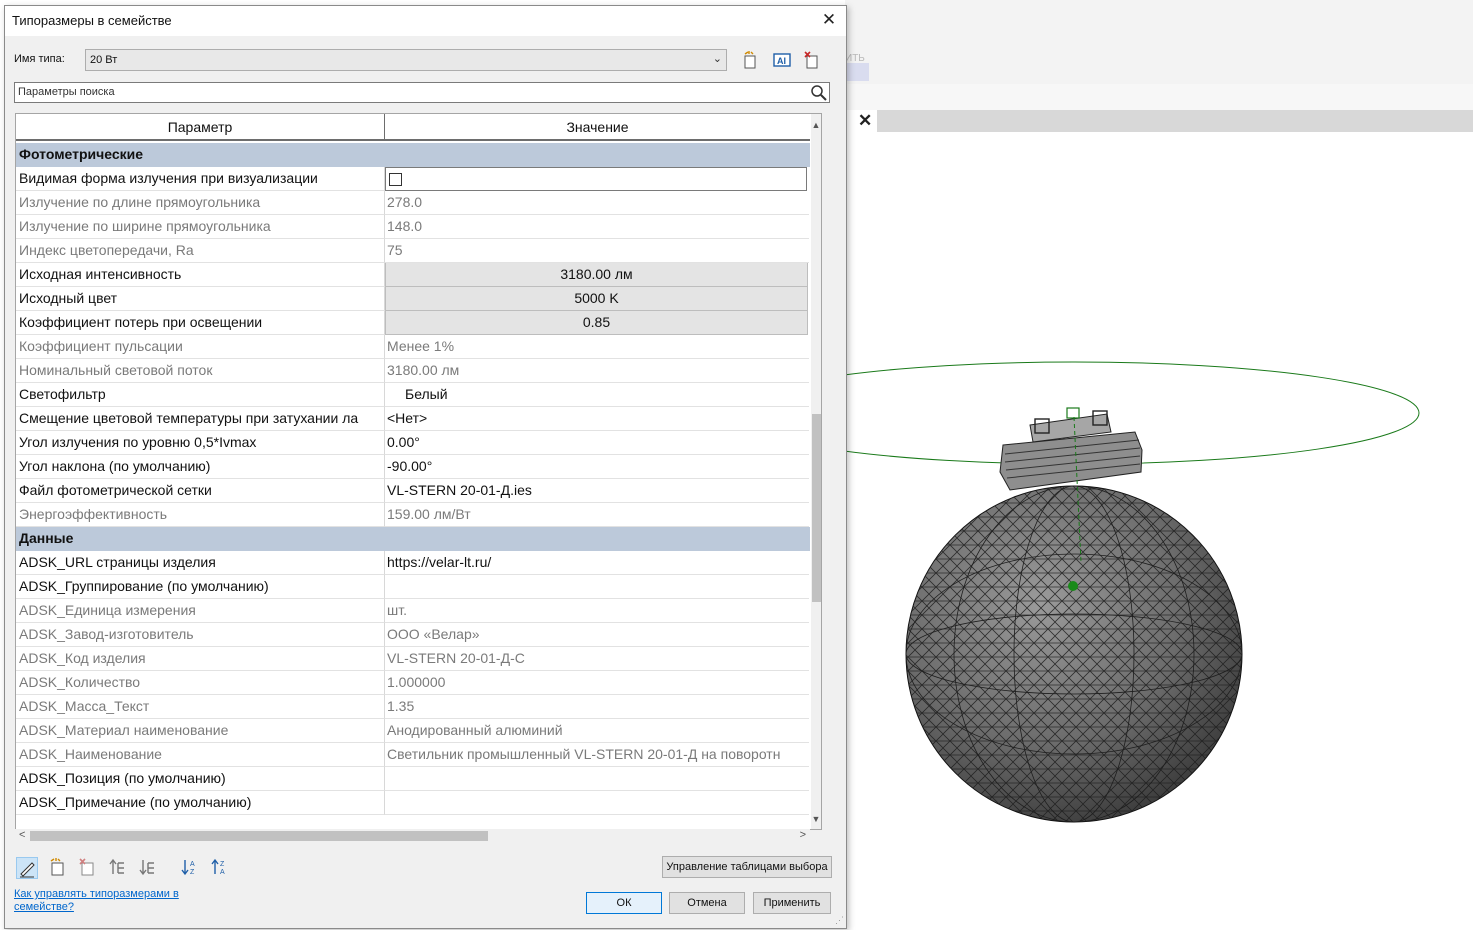 The image size is (1473, 930). Describe the element at coordinates (597, 659) in the screenshot. I see `parameter-value: VL-STERN 20-01-Д-С` at that location.